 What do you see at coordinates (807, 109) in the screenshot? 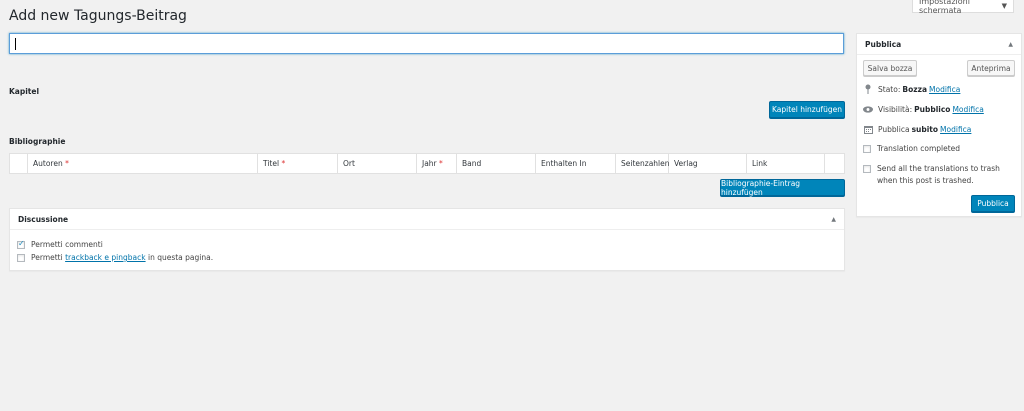
I see `add-kapitel-button: Kapitel hinzufügen` at bounding box center [807, 109].